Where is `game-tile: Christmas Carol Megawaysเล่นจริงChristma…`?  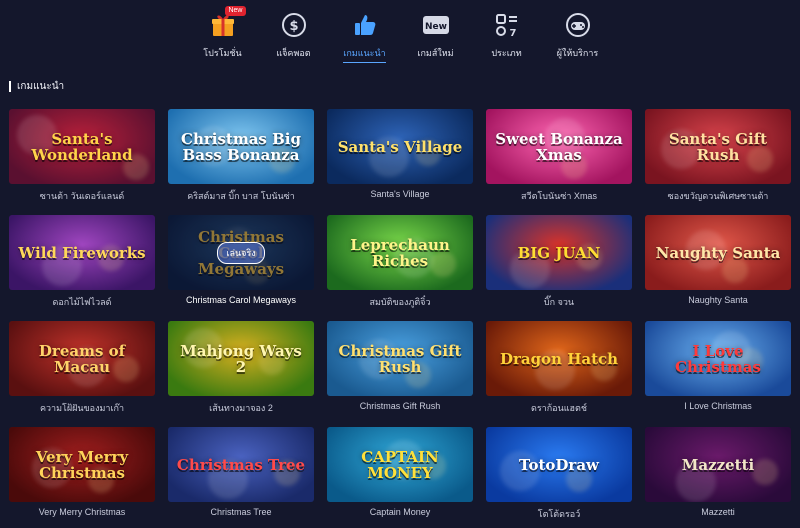 game-tile: Christmas Carol Megawaysเล่นจริงChristma… is located at coordinates (241, 268).